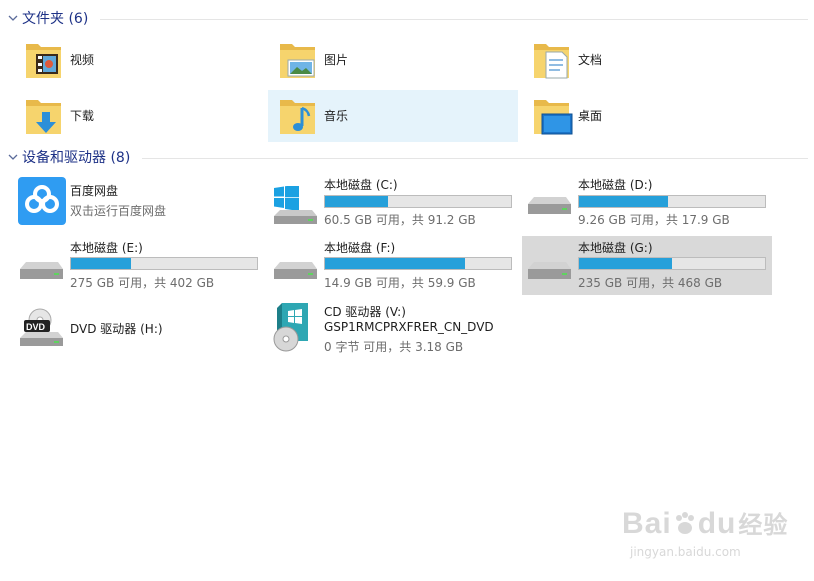  What do you see at coordinates (553, 117) in the screenshot?
I see `desktop-folder-icon` at bounding box center [553, 117].